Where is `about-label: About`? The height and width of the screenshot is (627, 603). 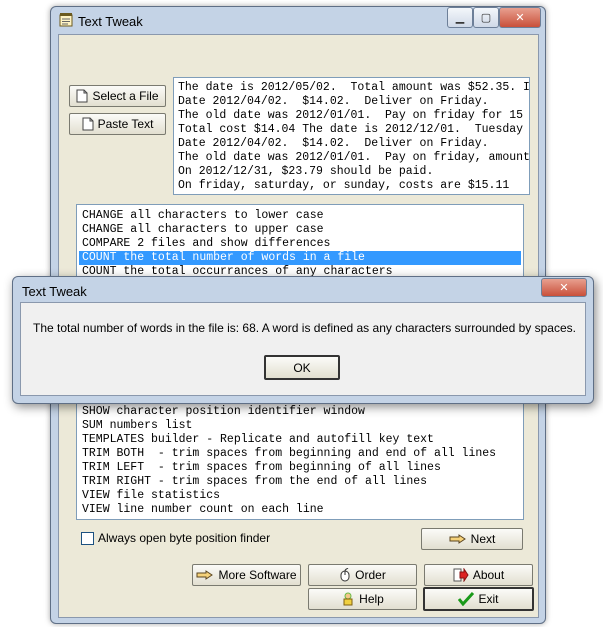
about-label: About is located at coordinates (488, 575).